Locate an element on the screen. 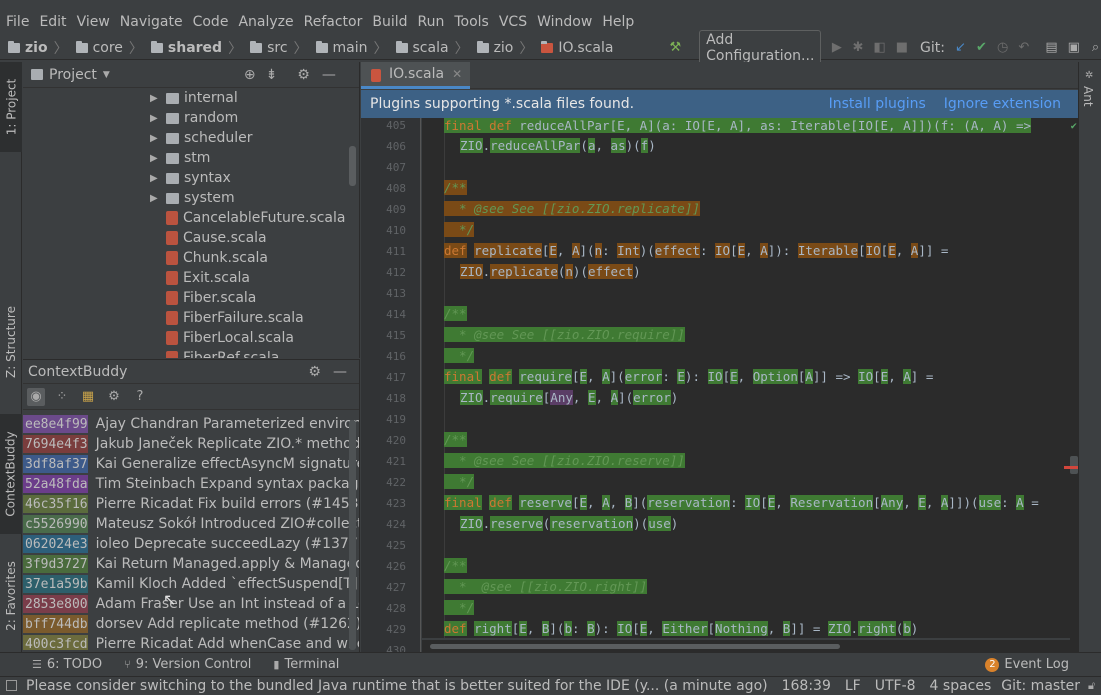 The height and width of the screenshot is (695, 1101). stop-icon: ■ is located at coordinates (902, 48).